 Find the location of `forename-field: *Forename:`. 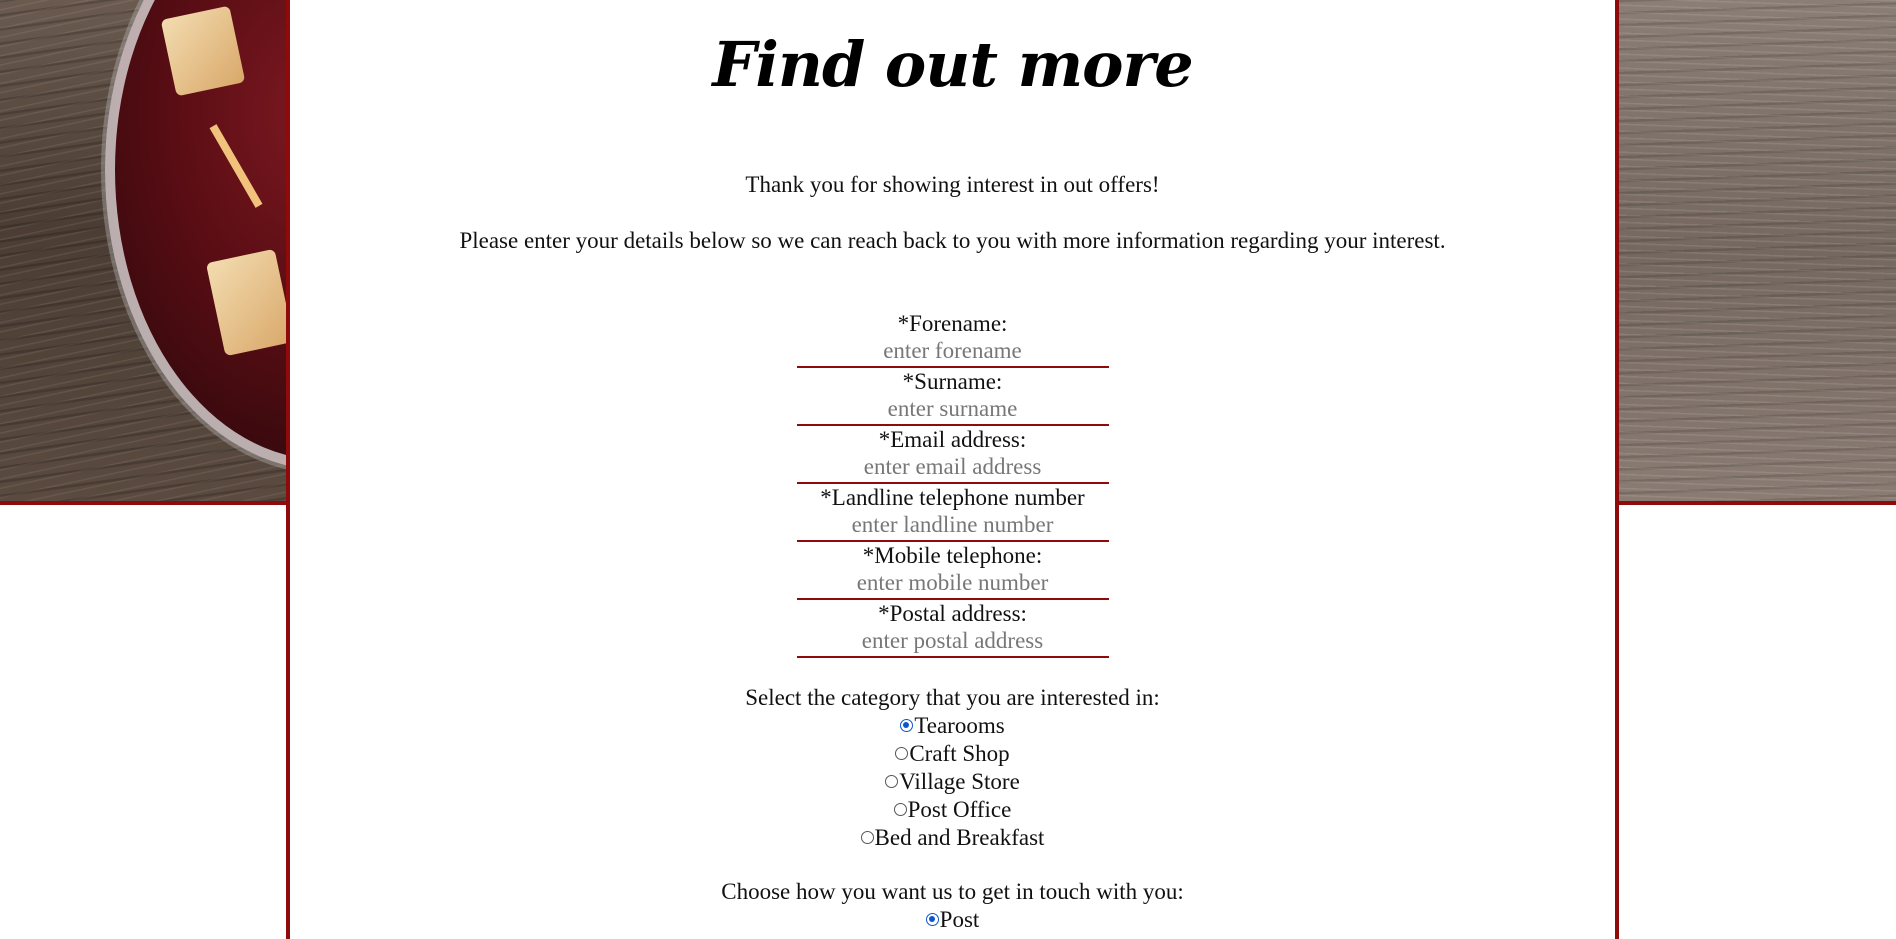

forename-field: *Forename: is located at coordinates (952, 339).